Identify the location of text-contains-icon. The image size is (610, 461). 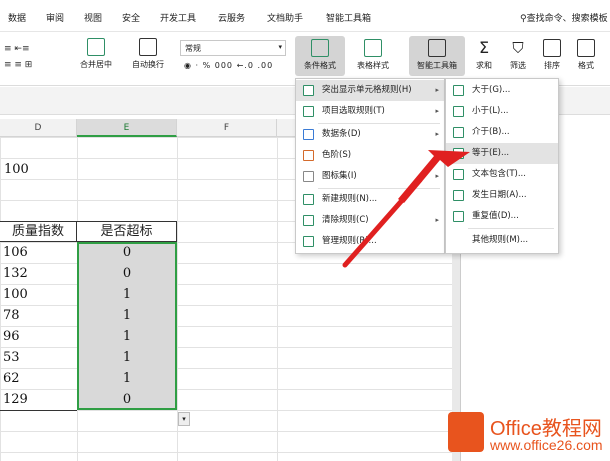
(458, 174).